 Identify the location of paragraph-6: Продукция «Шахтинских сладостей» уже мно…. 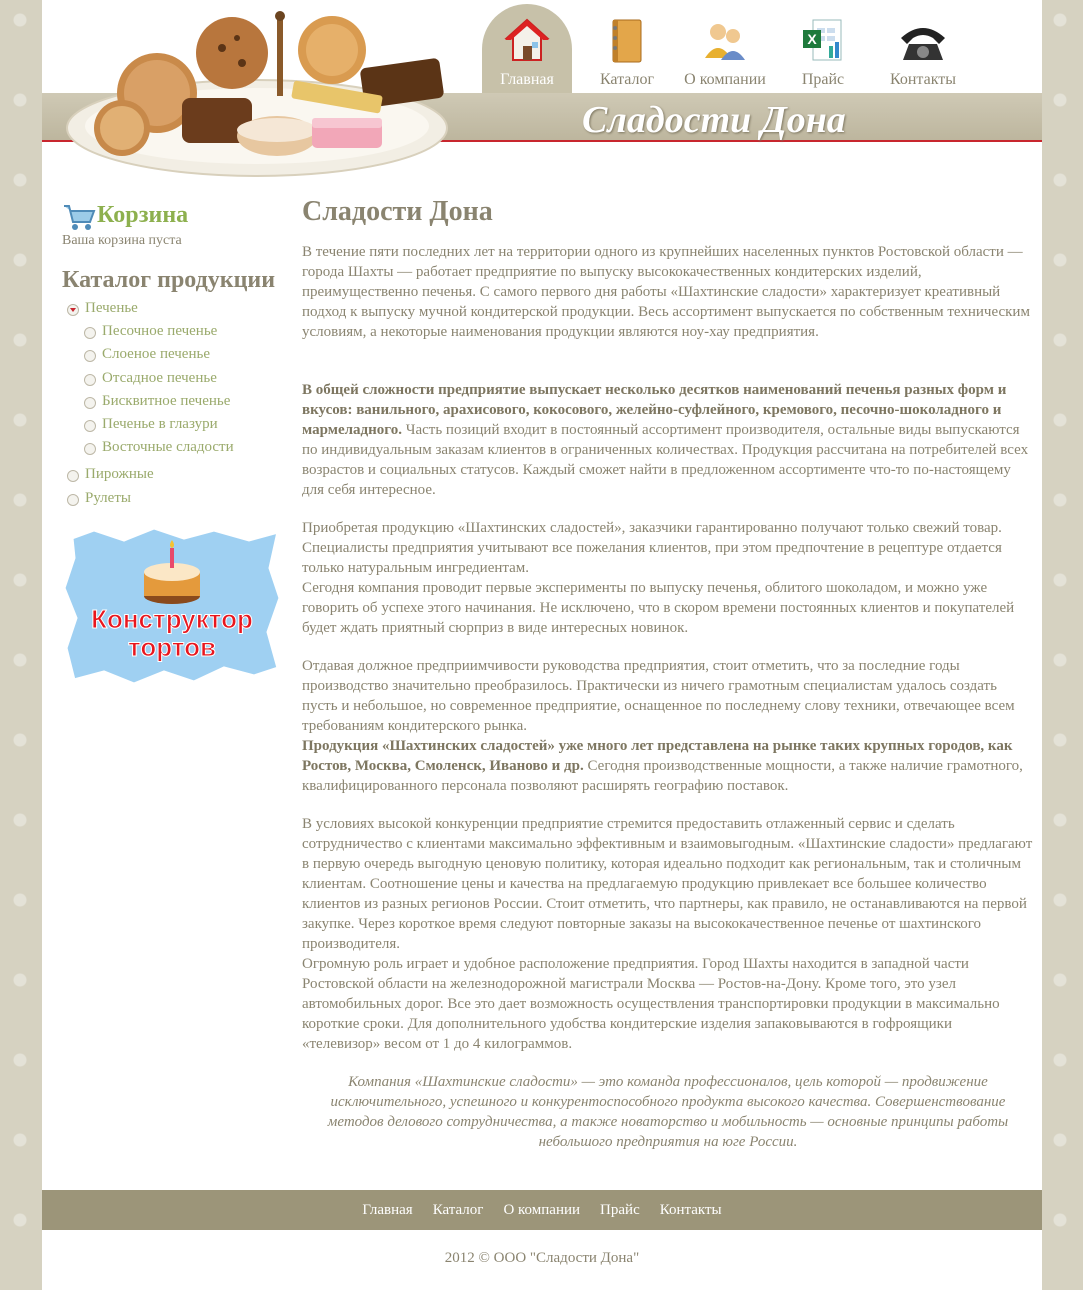
(668, 766).